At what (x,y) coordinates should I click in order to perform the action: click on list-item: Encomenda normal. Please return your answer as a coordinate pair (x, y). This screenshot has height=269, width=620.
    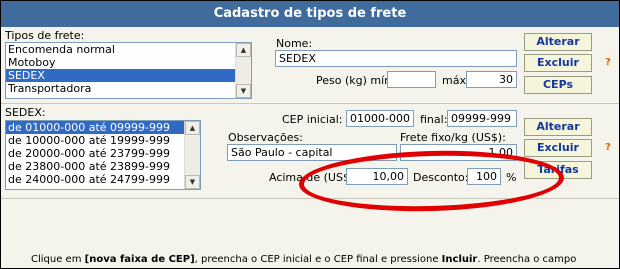
    Looking at the image, I should click on (128, 49).